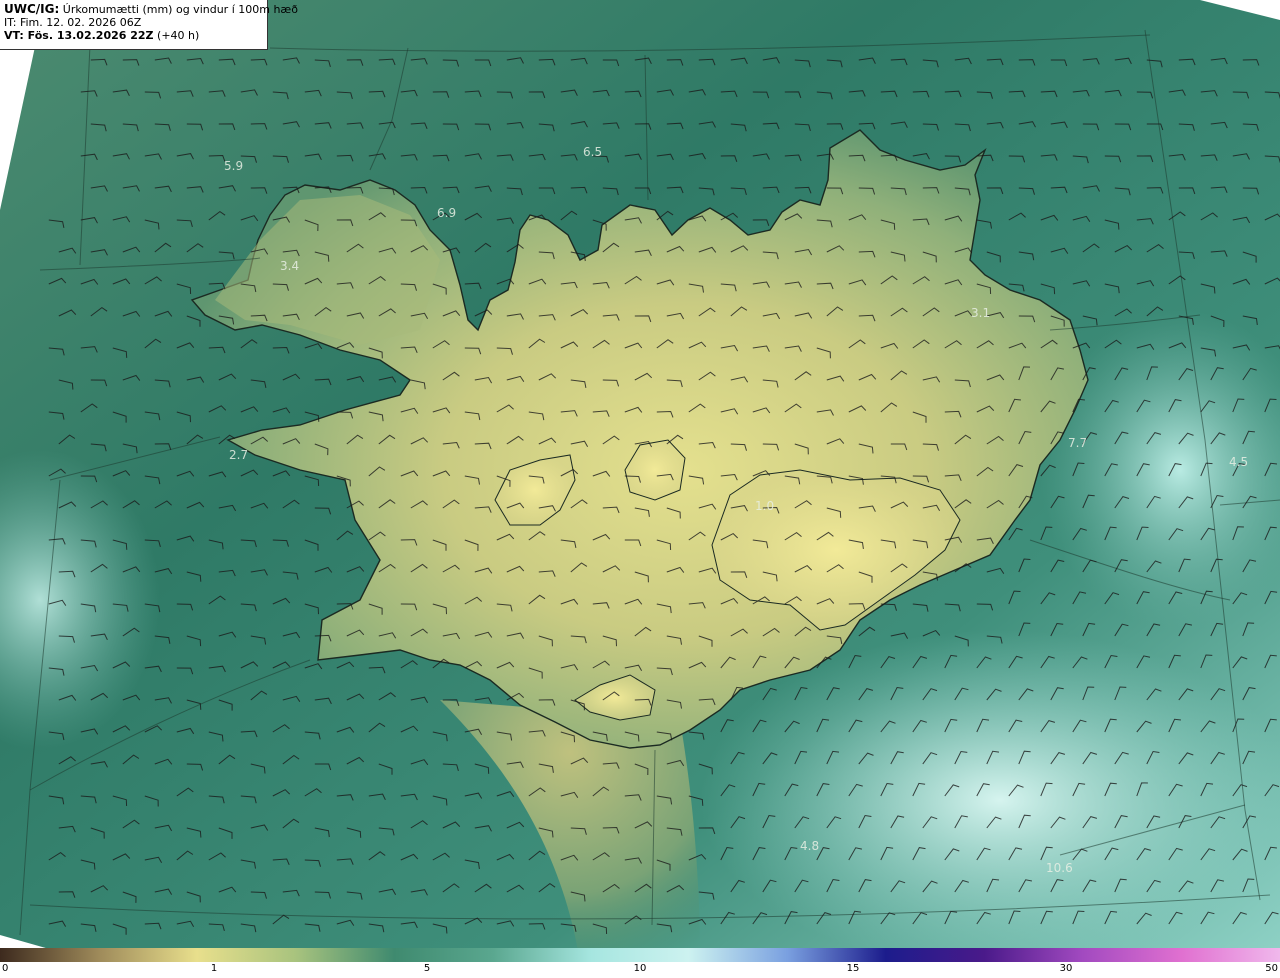 The image size is (1280, 978). What do you see at coordinates (5, 968) in the screenshot?
I see `scale-tick: 0` at bounding box center [5, 968].